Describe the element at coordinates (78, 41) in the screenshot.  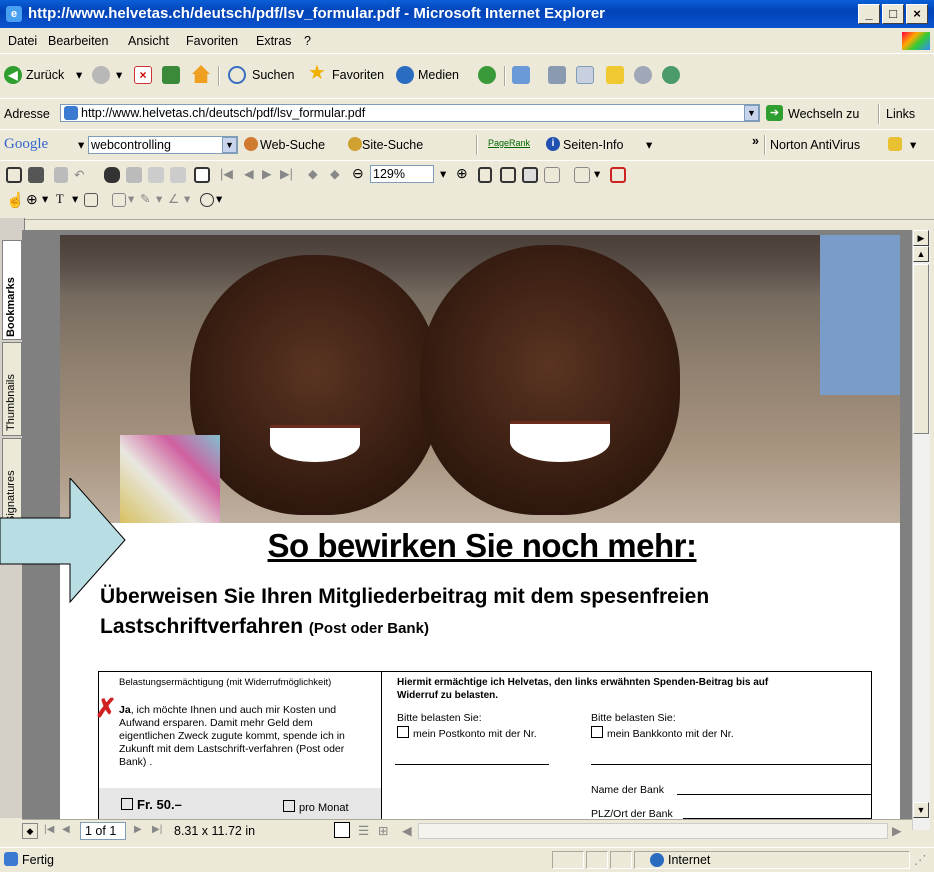
I see `menu-bearbeiten: Bearbeiten` at that location.